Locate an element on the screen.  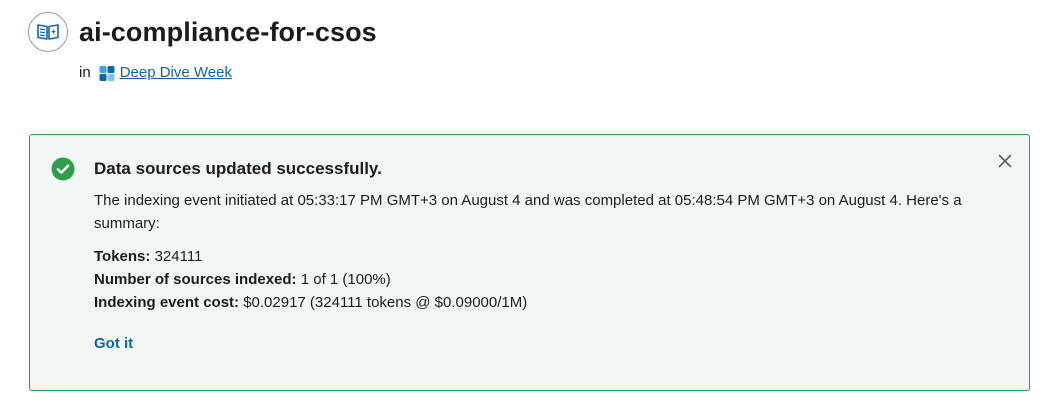
page-title: ai-compliance-for-csos is located at coordinates (228, 31).